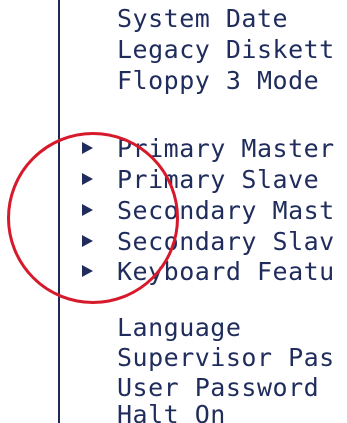  I want to click on menu-item-secondary-master: Secondary Mast, so click(226, 210).